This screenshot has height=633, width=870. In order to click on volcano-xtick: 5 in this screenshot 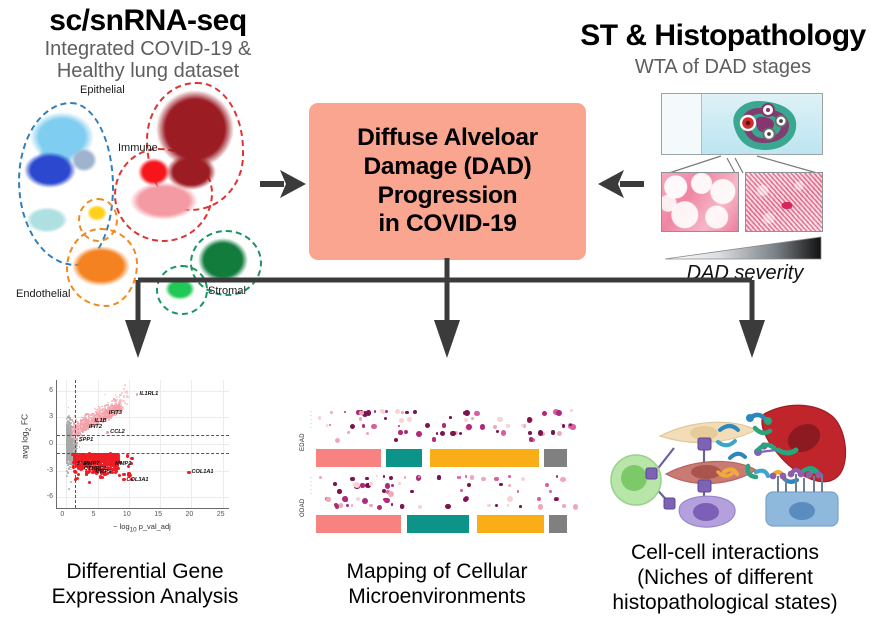, I will do `click(93, 514)`.